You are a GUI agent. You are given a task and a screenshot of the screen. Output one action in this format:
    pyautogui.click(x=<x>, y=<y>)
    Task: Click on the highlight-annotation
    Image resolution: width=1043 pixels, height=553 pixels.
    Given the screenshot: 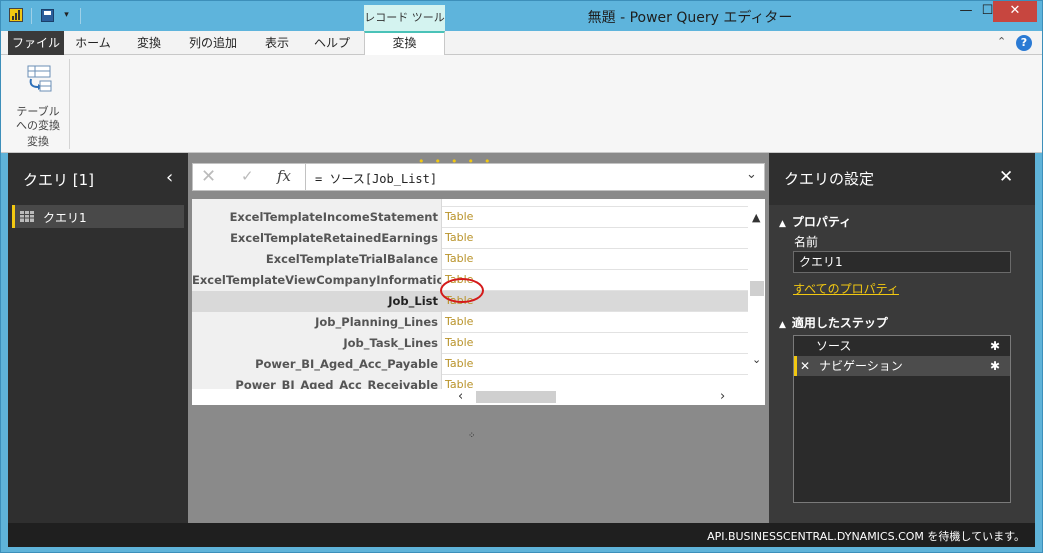 What is the action you would take?
    pyautogui.click(x=462, y=290)
    